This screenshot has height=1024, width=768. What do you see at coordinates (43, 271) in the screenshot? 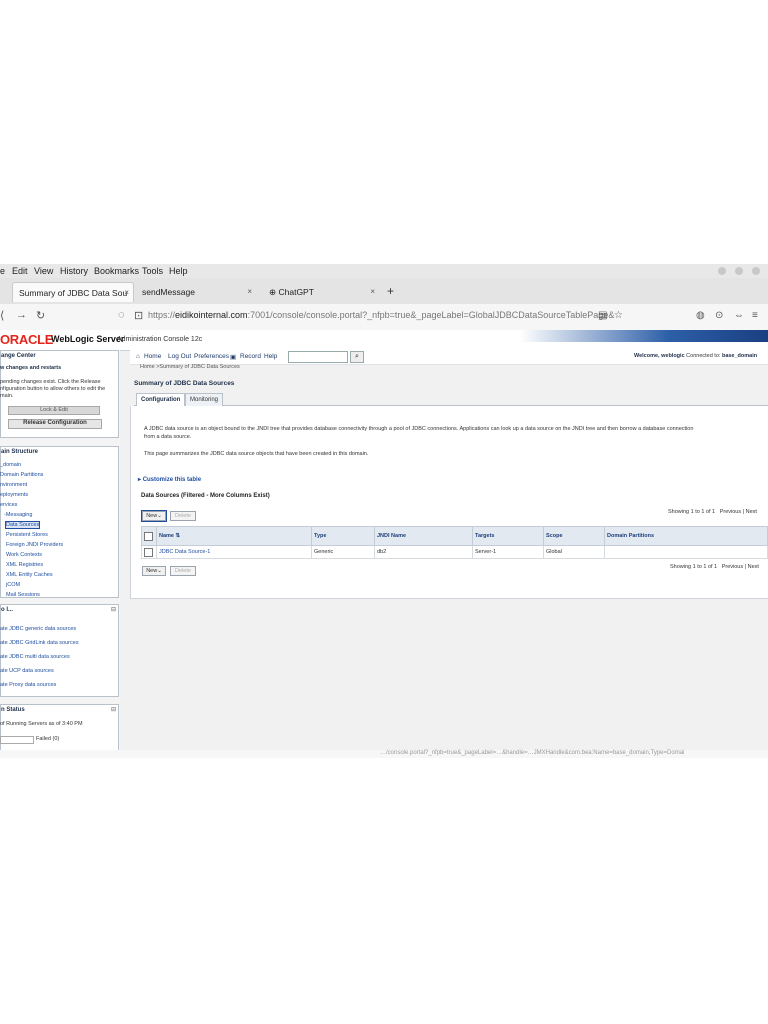
I see `menu-view: View` at bounding box center [43, 271].